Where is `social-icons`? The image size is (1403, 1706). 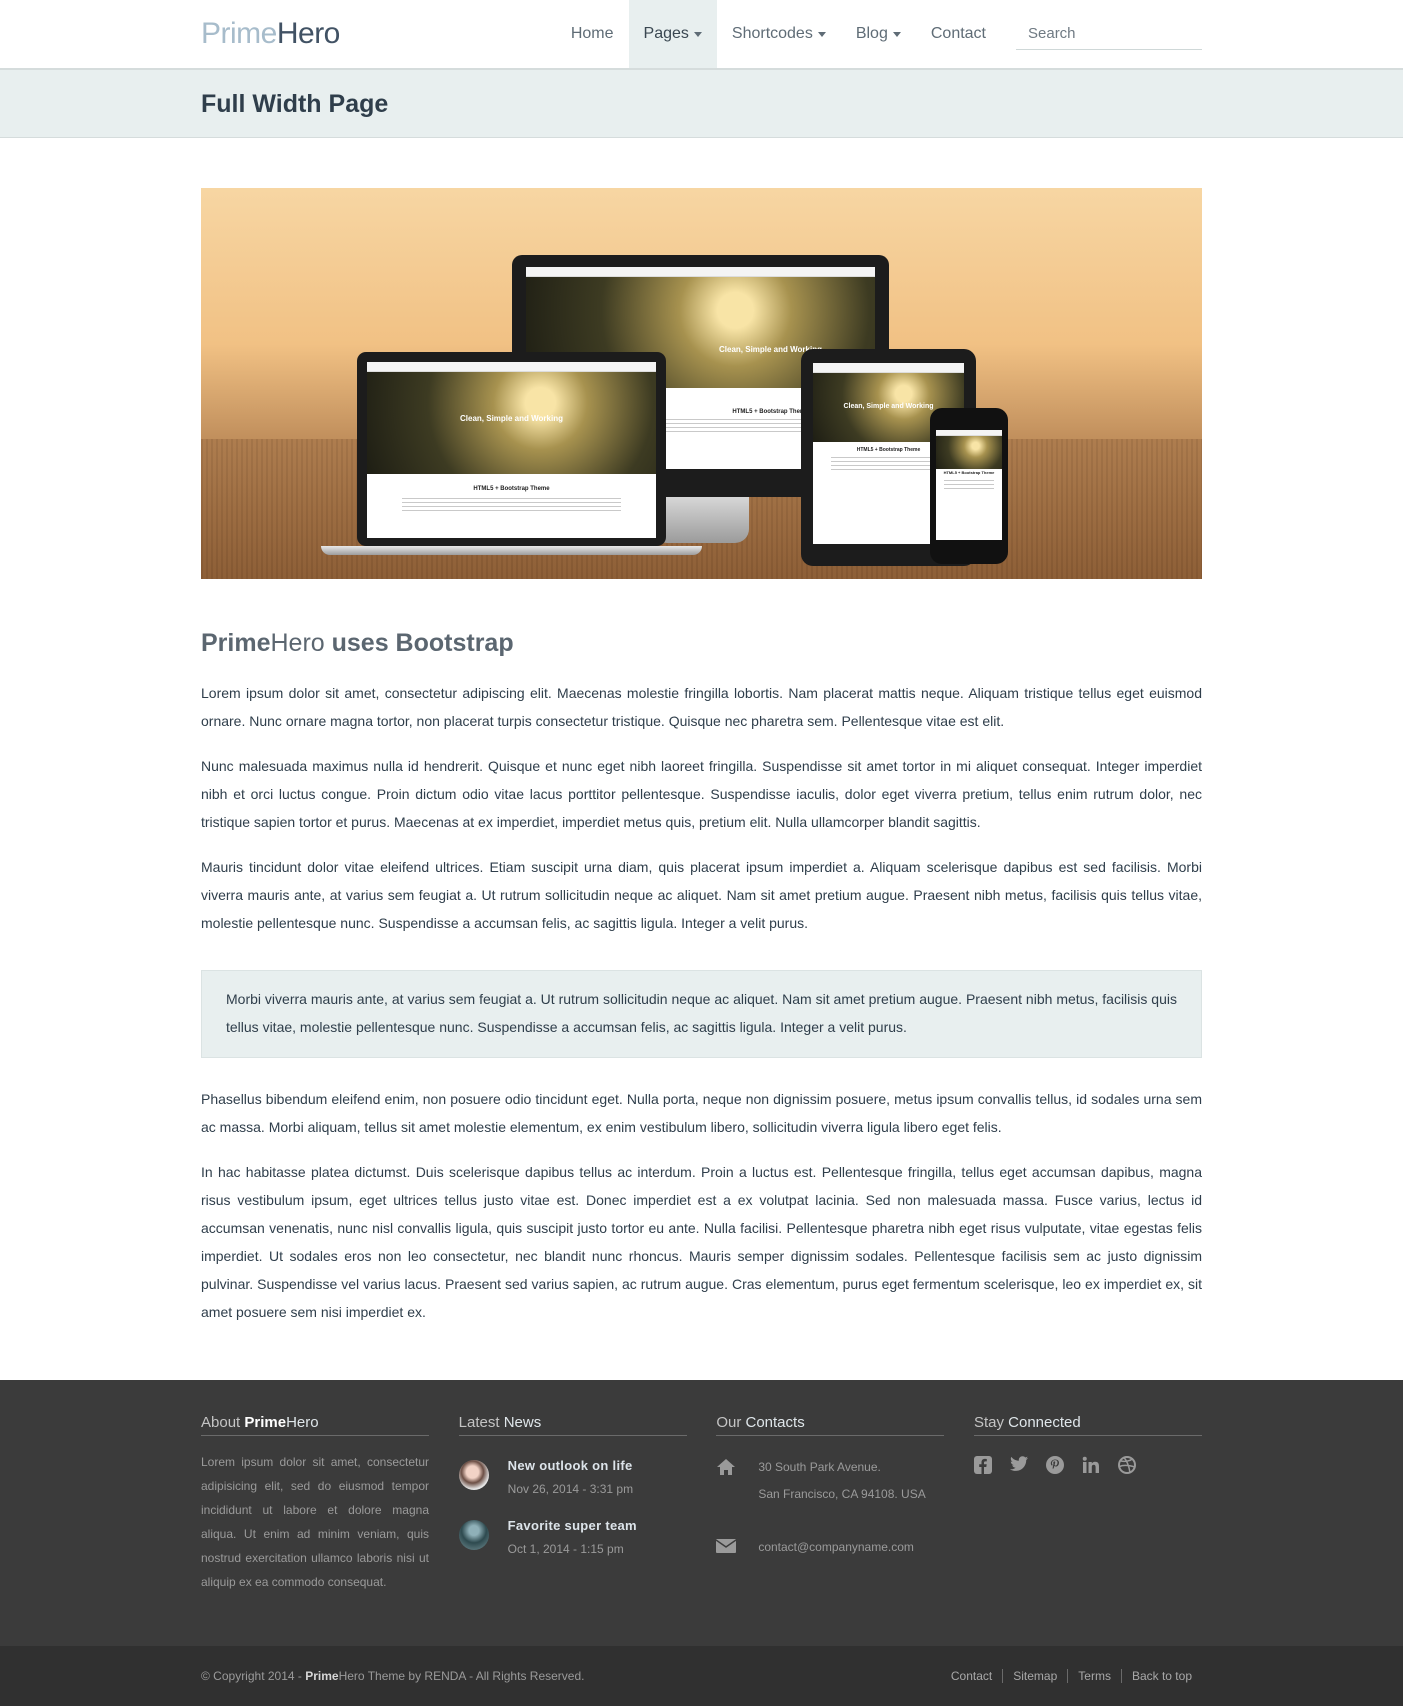 social-icons is located at coordinates (1087, 1466).